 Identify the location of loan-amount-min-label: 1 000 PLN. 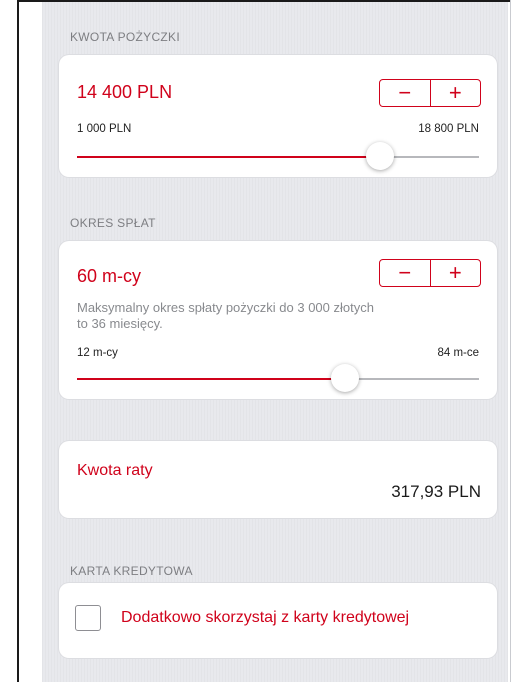
(104, 129).